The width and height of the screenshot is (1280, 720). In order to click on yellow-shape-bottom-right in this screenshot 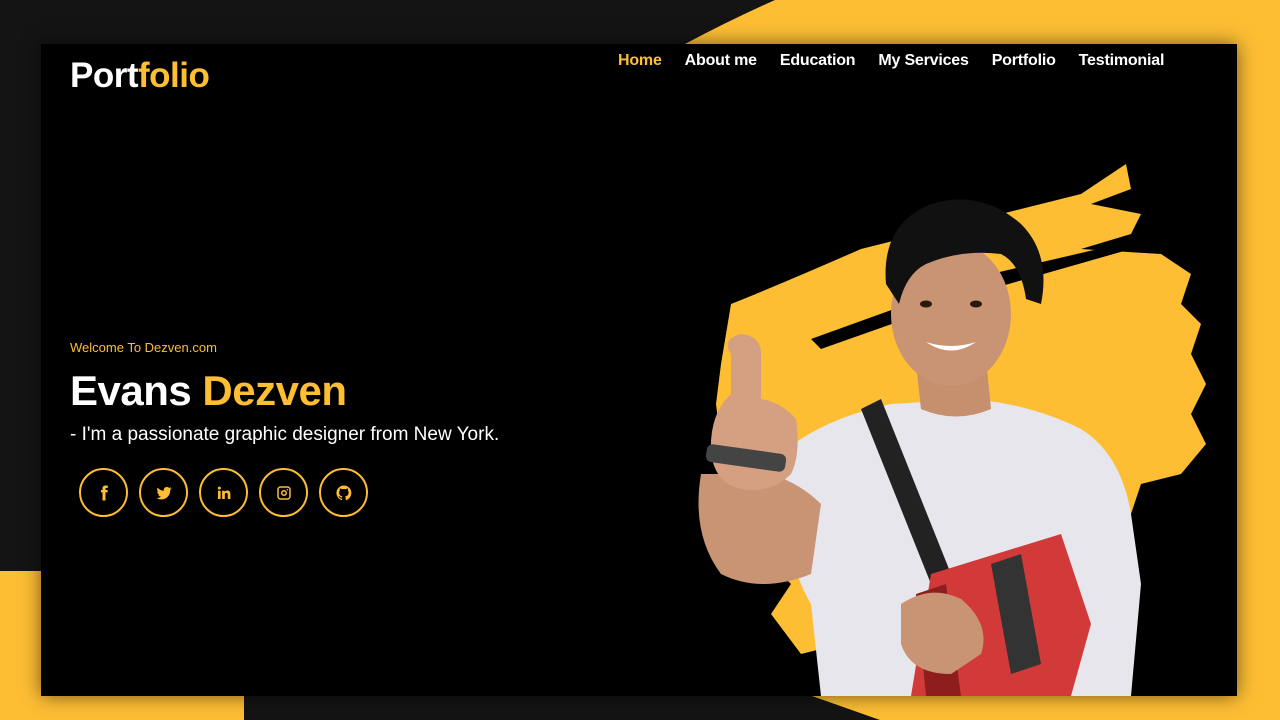, I will do `click(1046, 708)`.